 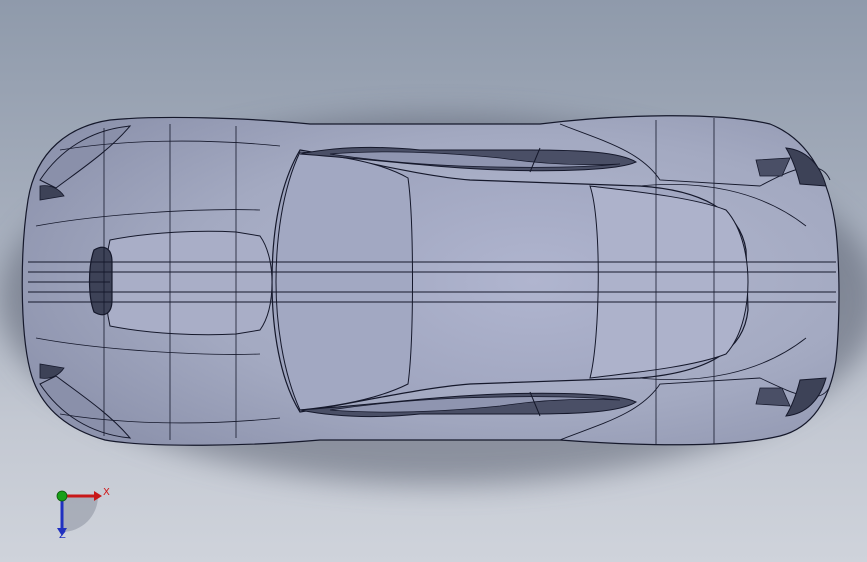 What do you see at coordinates (106, 492) in the screenshot?
I see `triad-x-label: X` at bounding box center [106, 492].